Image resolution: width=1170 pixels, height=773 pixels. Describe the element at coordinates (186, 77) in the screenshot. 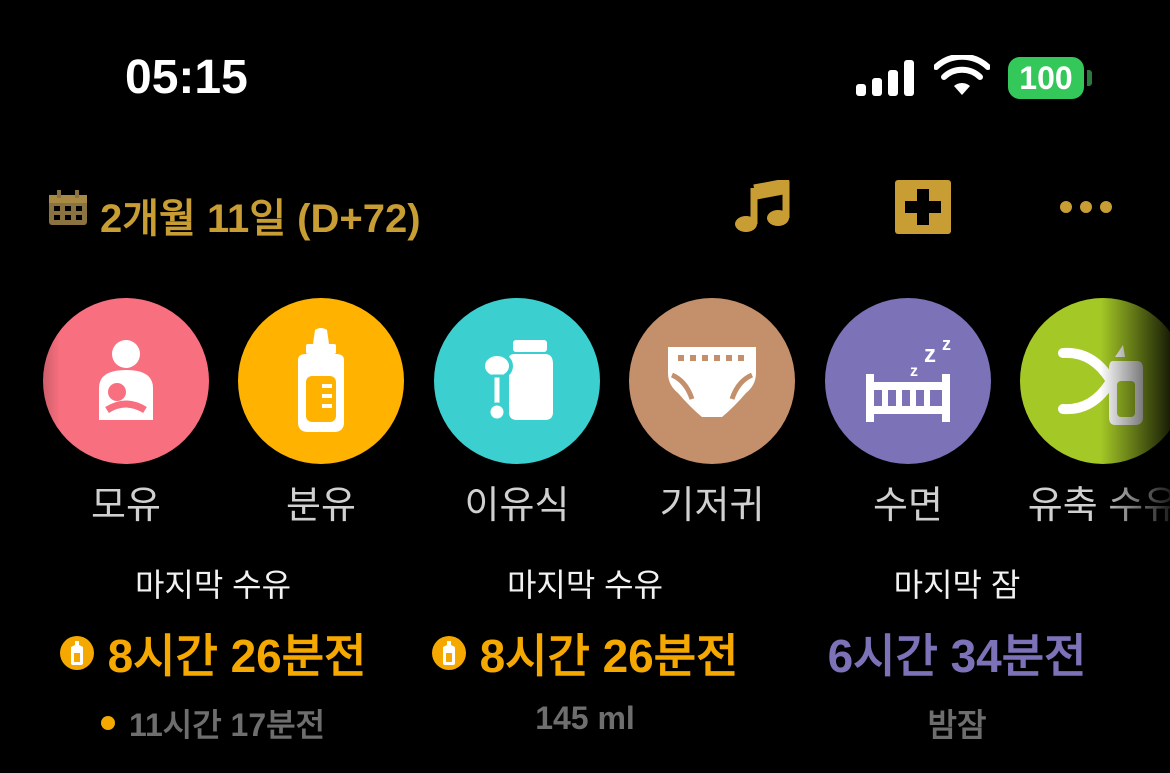

I see `status-time: 05:15` at that location.